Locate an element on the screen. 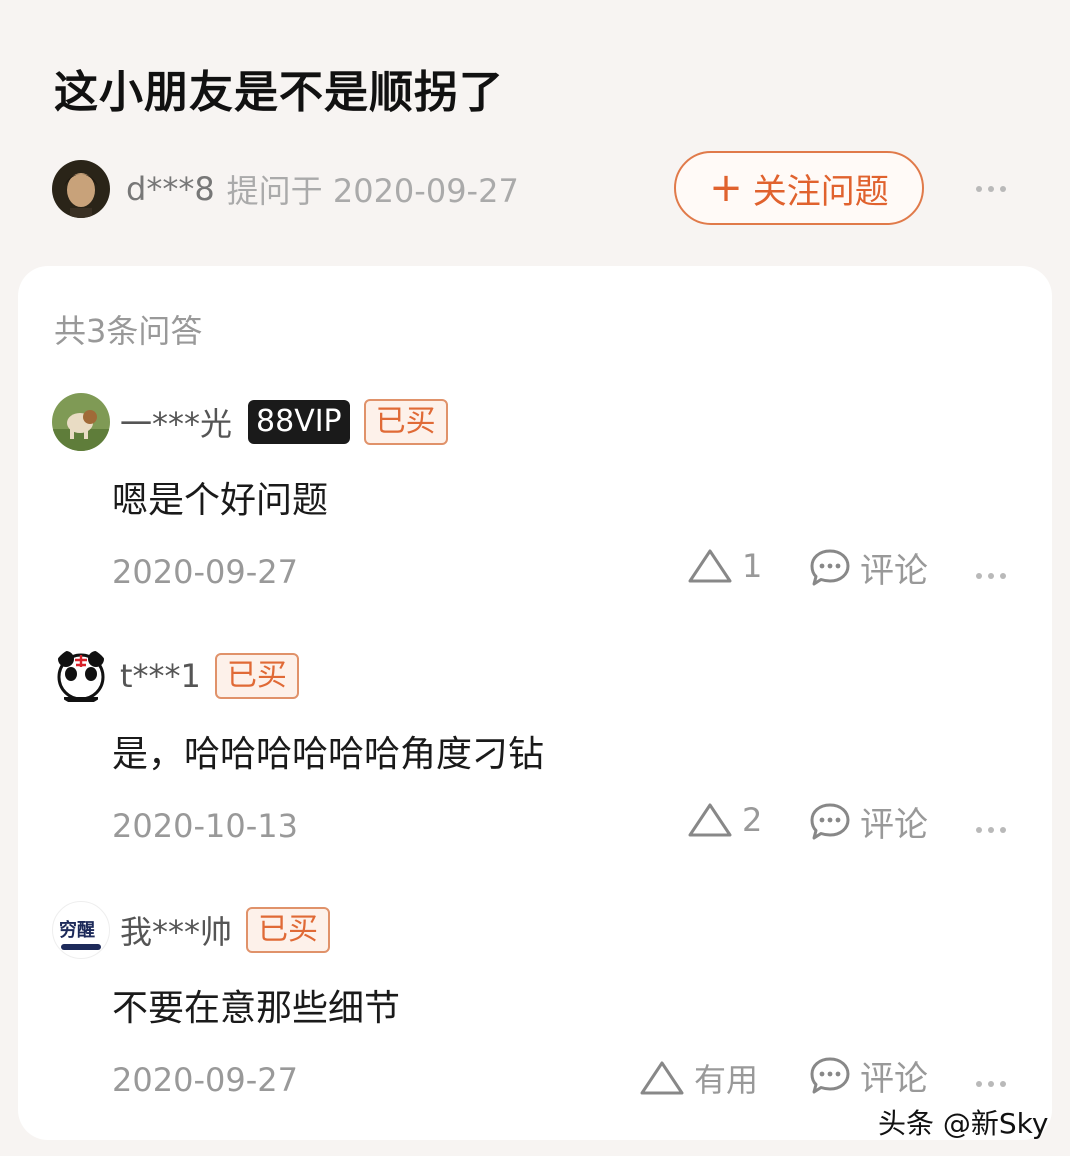 The image size is (1070, 1156). asker-avatar is located at coordinates (81, 189).